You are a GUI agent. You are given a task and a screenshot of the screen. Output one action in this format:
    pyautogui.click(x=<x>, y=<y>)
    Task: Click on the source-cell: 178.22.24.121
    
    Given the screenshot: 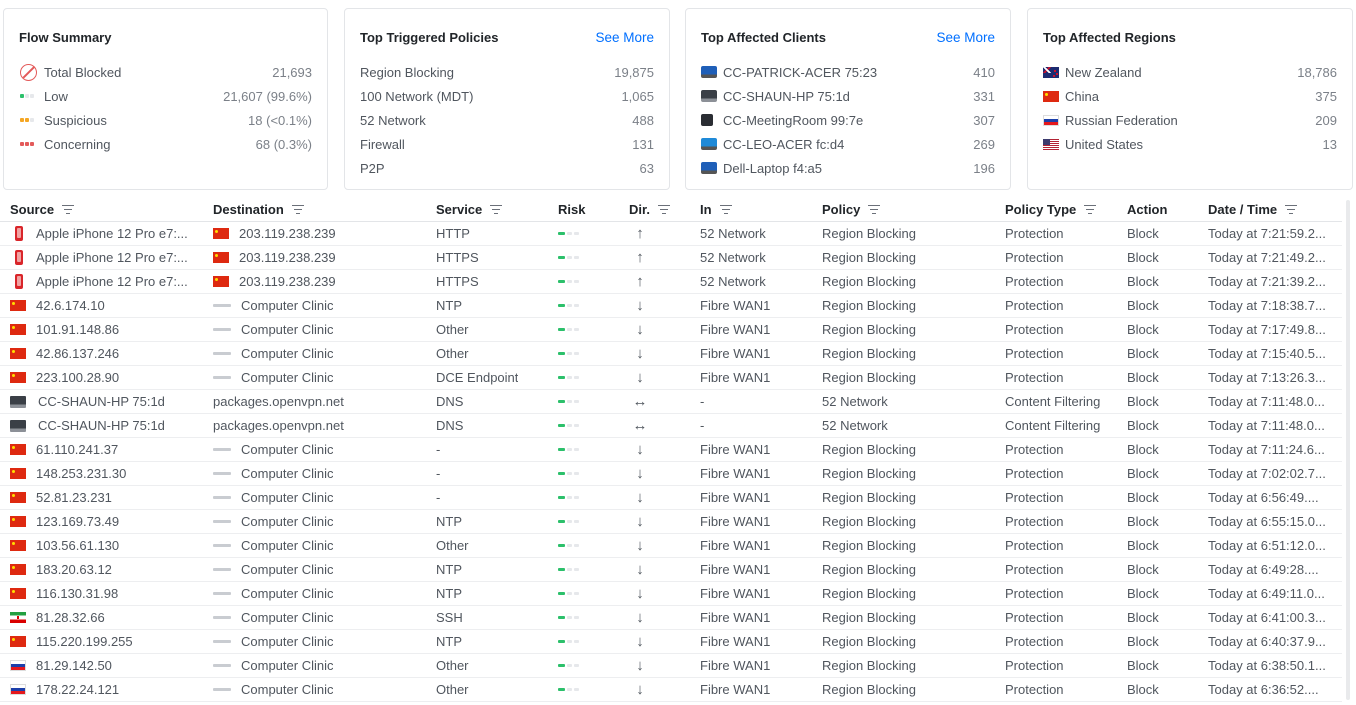 What is the action you would take?
    pyautogui.click(x=111, y=689)
    